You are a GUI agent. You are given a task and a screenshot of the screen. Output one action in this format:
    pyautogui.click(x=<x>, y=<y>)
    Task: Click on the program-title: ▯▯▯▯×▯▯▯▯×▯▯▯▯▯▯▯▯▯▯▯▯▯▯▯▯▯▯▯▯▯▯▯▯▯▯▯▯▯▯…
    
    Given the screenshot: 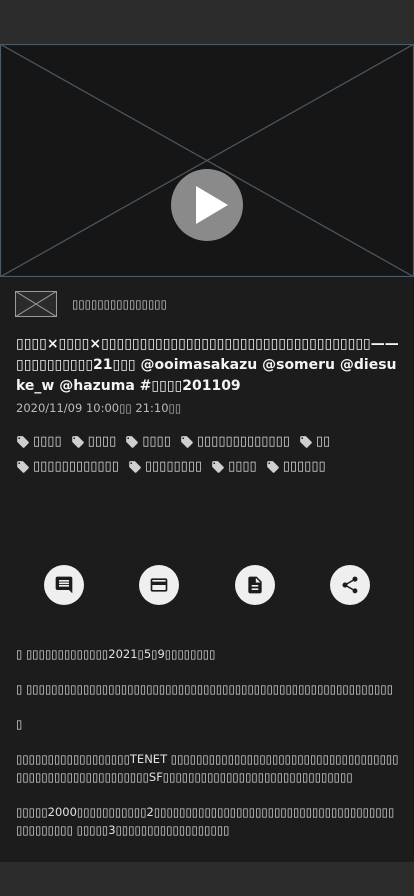 What is the action you would take?
    pyautogui.click(x=207, y=365)
    